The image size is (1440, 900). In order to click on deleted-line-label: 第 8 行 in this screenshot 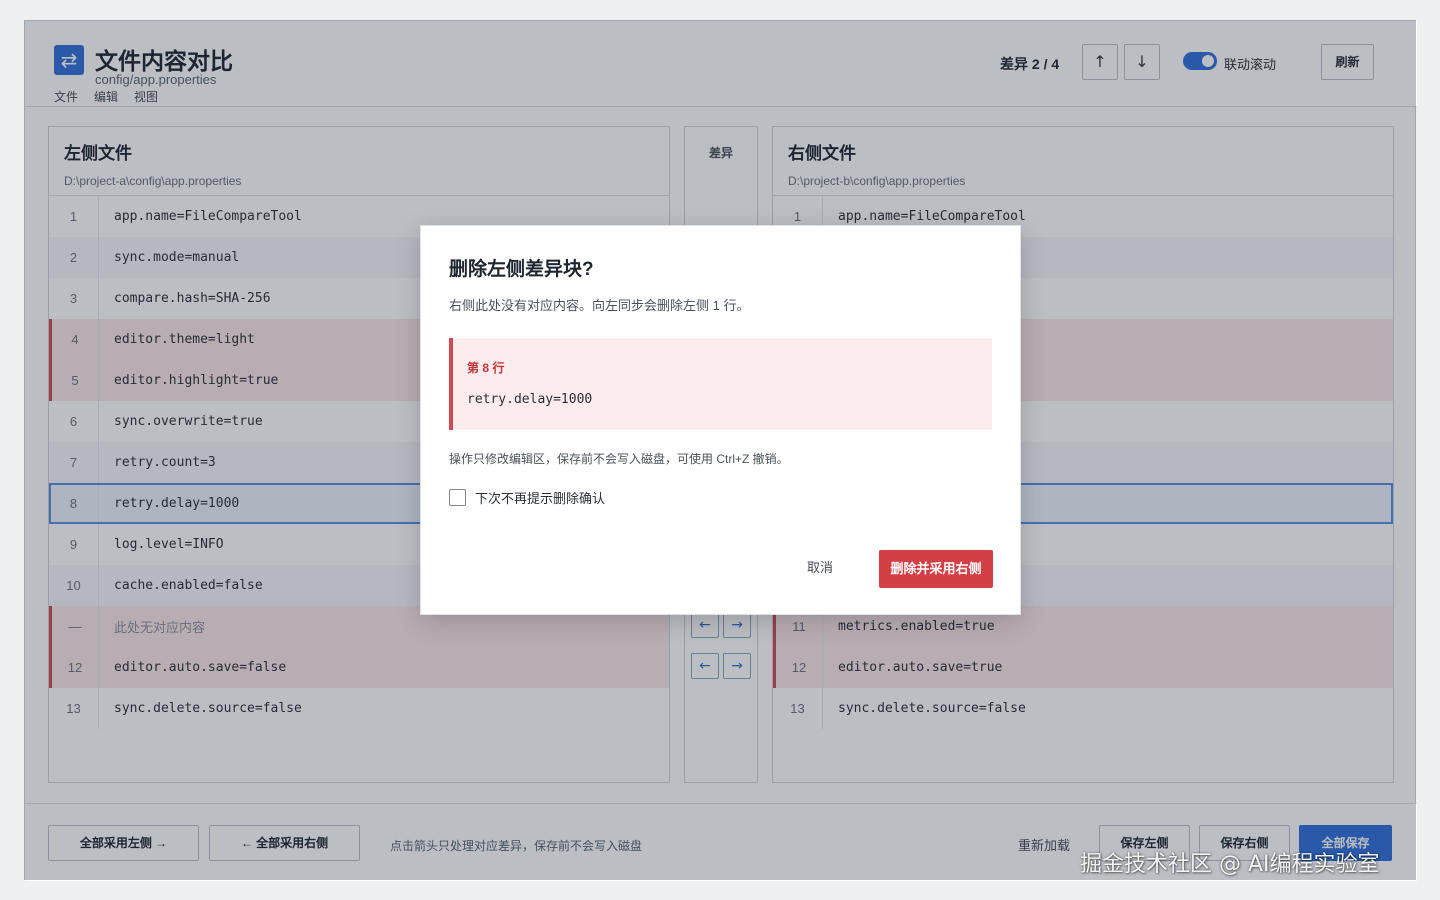, I will do `click(486, 368)`.